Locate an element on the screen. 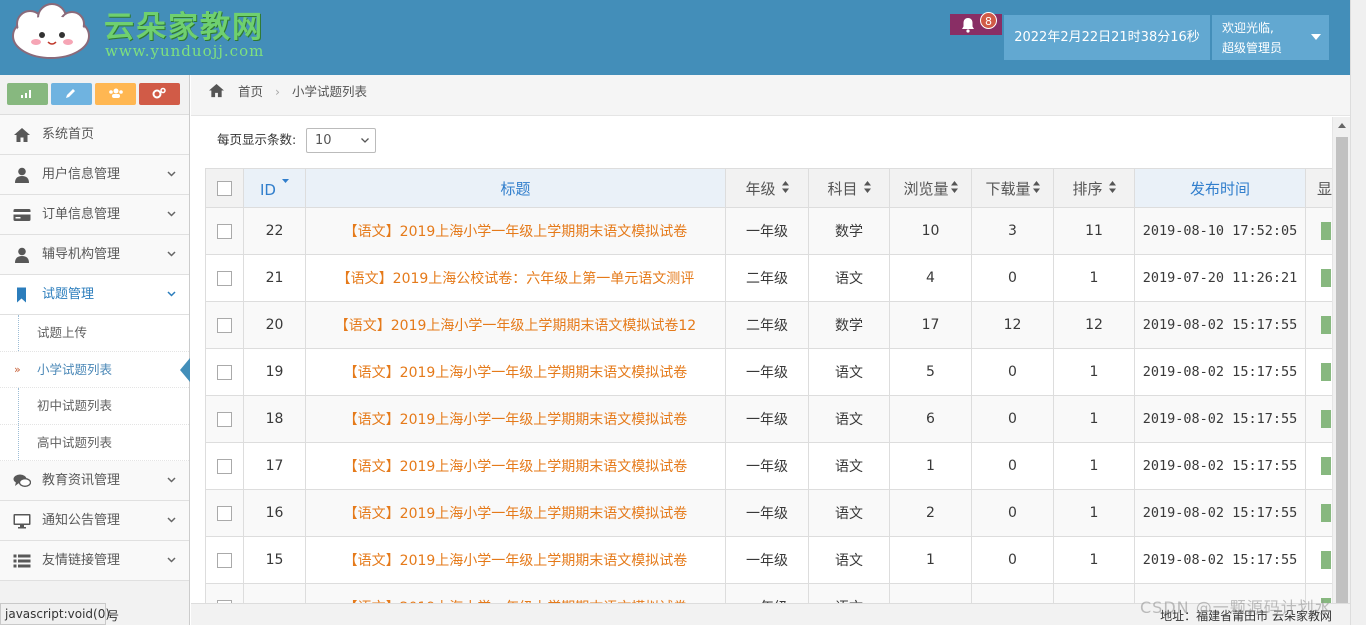  content-scrollbar is located at coordinates (1341, 360).